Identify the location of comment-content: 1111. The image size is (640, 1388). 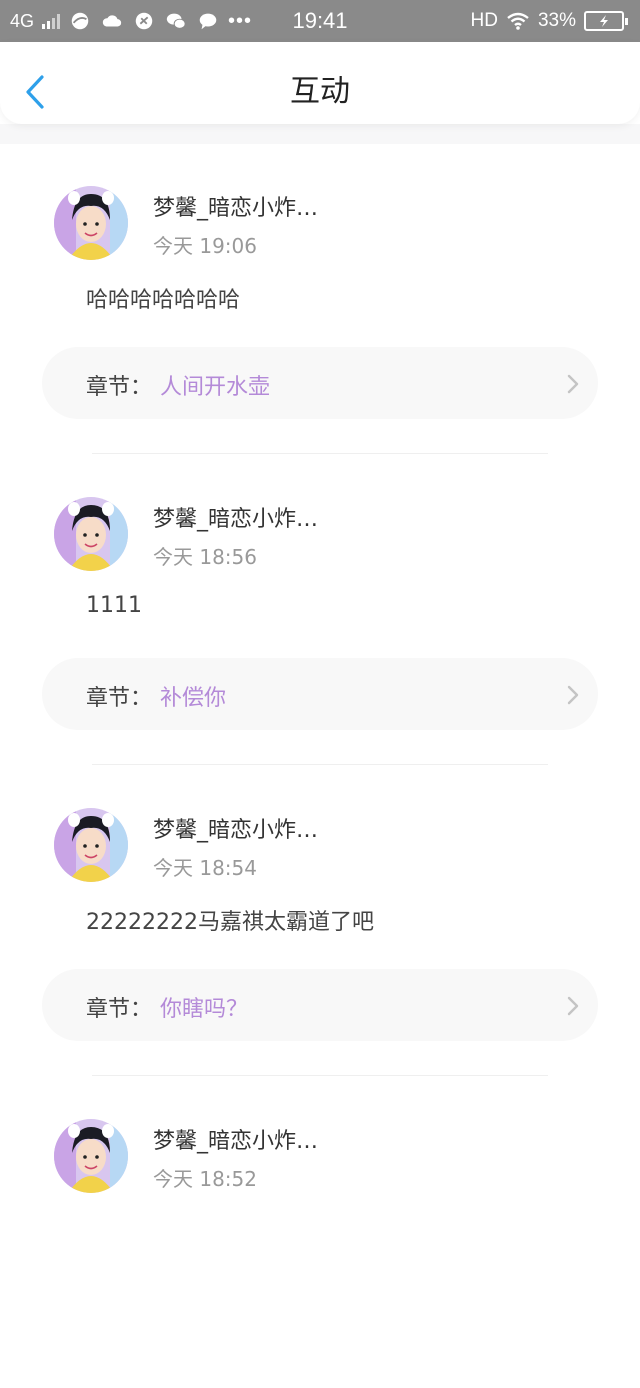
(114, 605).